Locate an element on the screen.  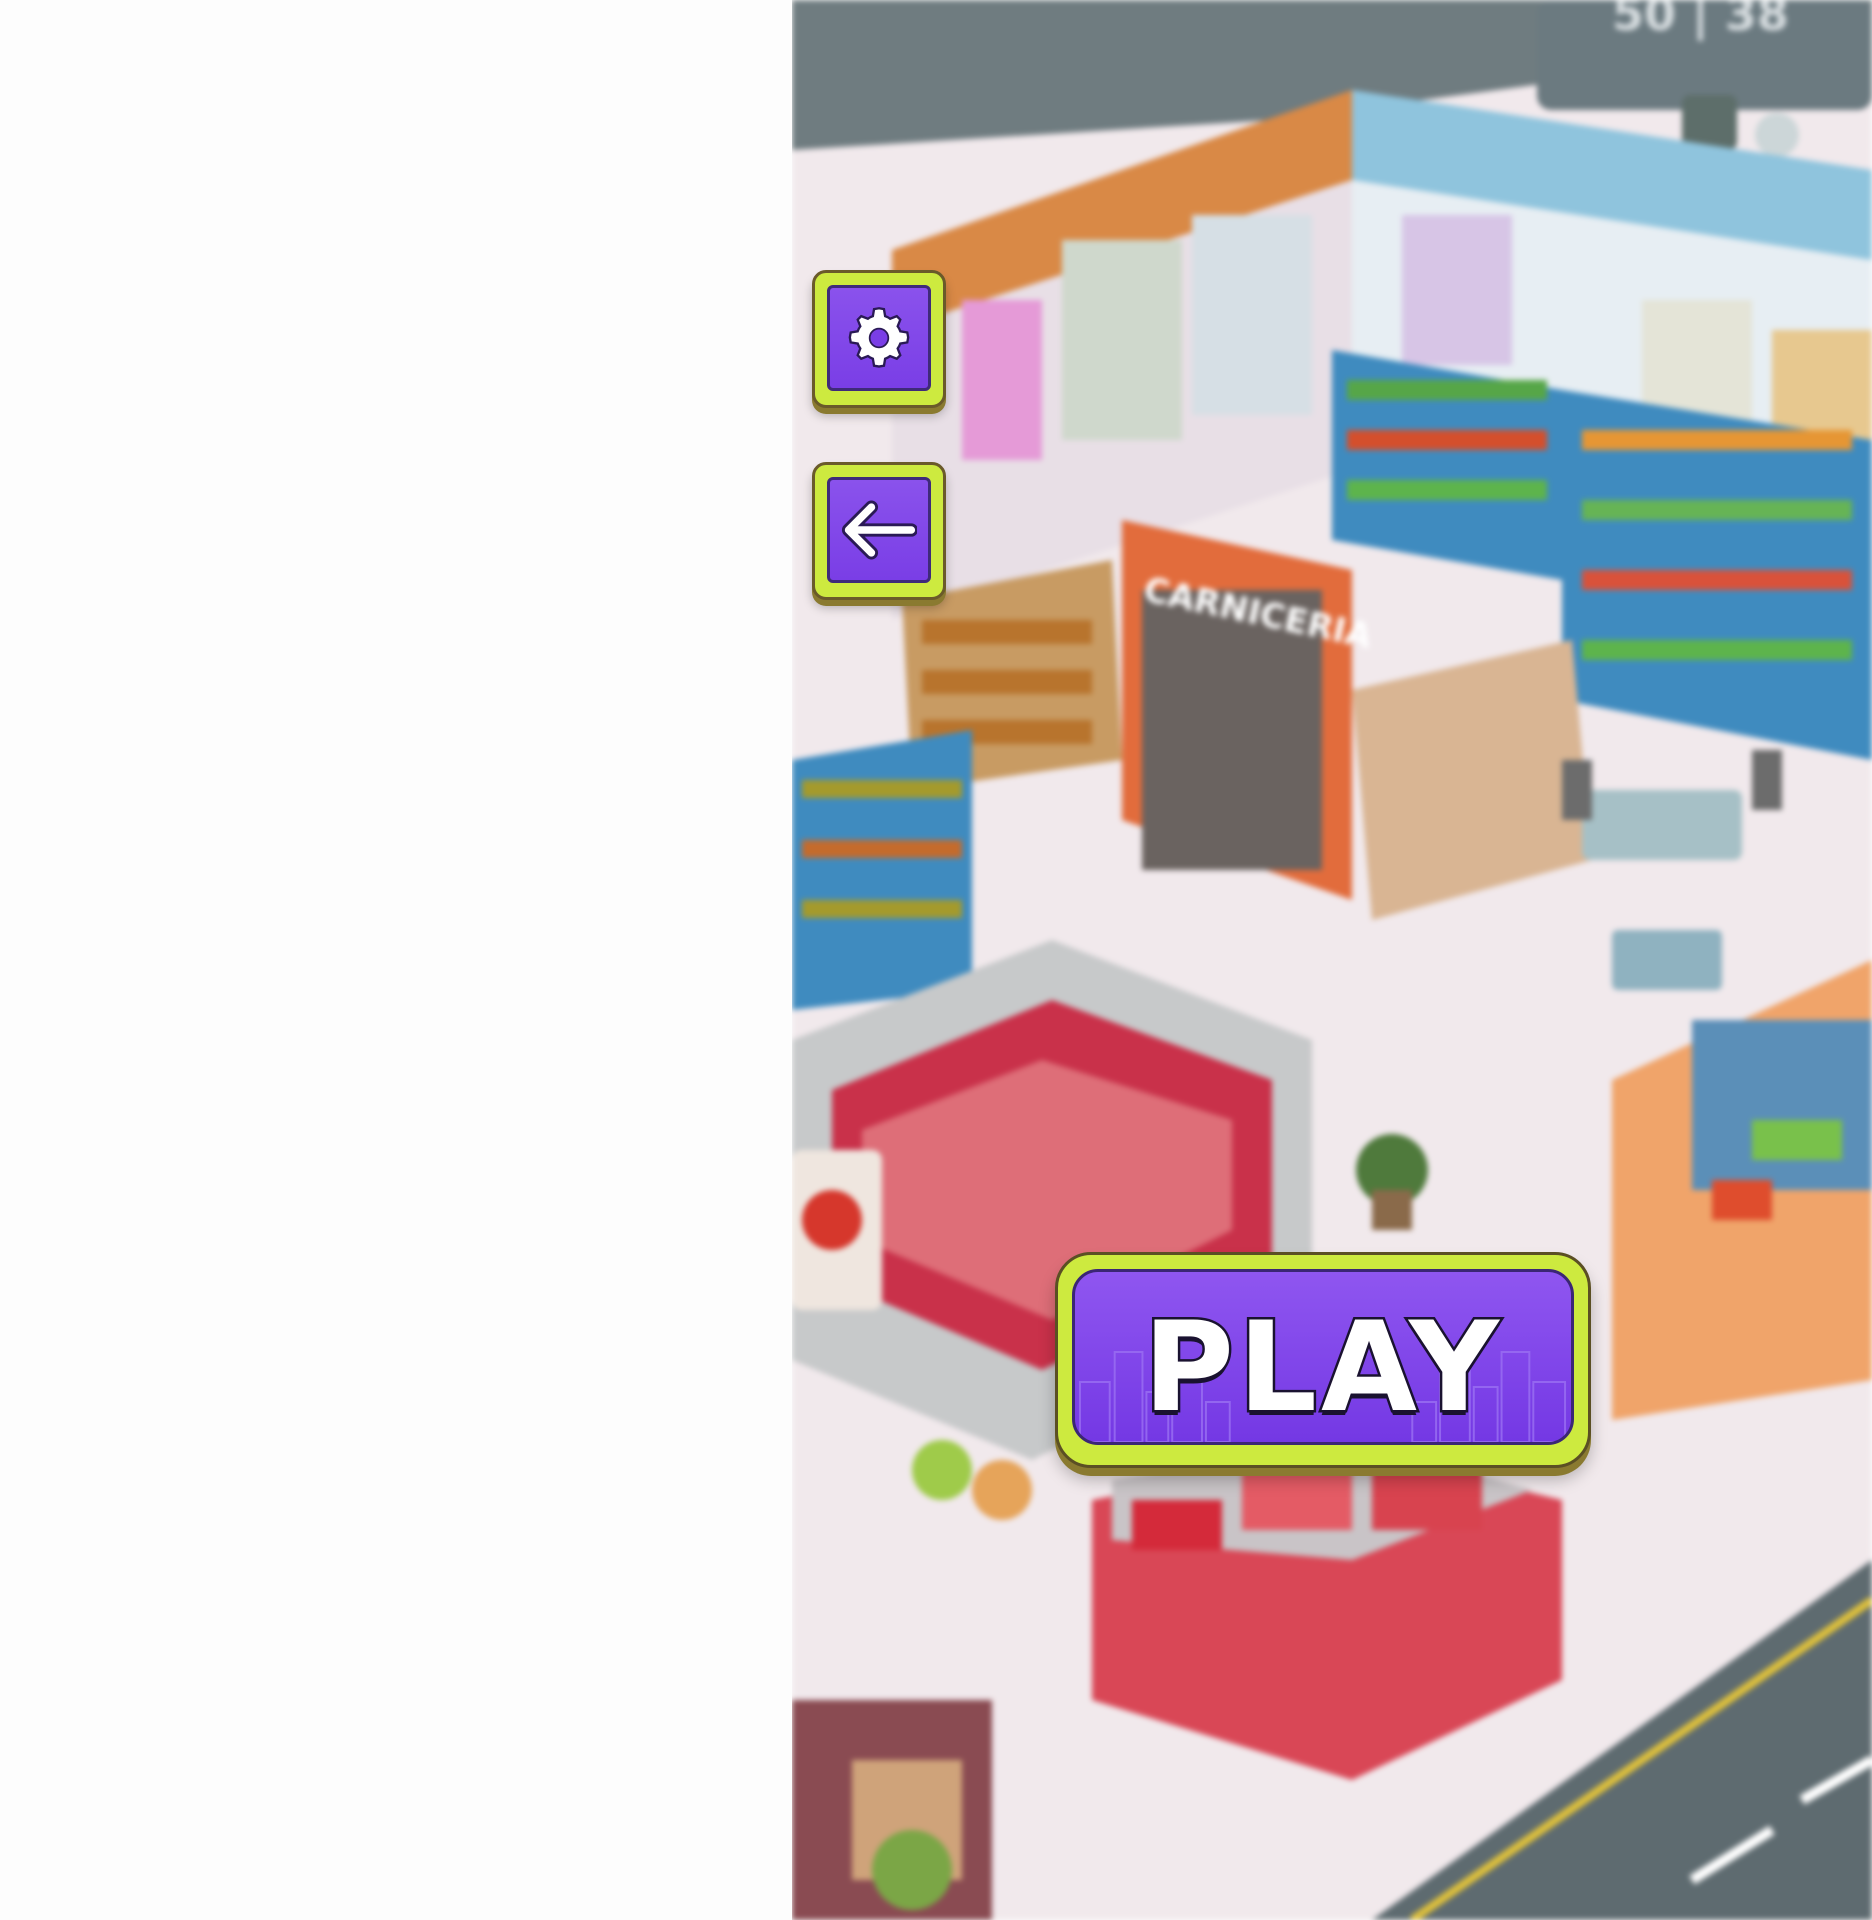
arrow-left-icon is located at coordinates (879, 530).